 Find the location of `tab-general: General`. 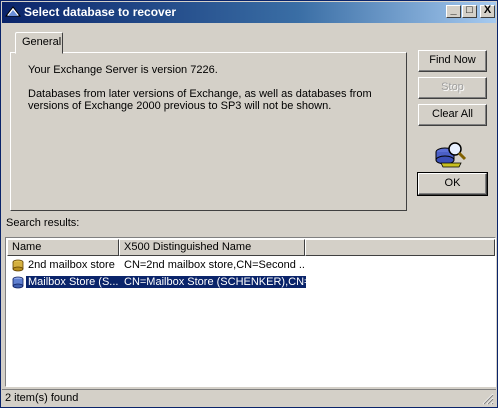

tab-general: General is located at coordinates (39, 43).